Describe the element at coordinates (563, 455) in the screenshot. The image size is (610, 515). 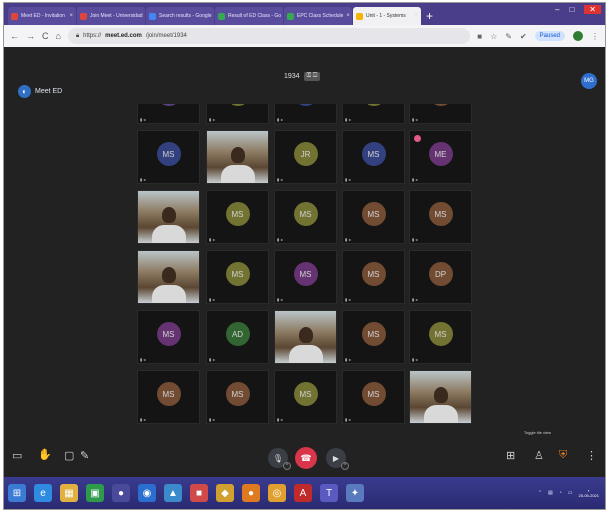
I see `security-shield-icon: ⛨` at that location.